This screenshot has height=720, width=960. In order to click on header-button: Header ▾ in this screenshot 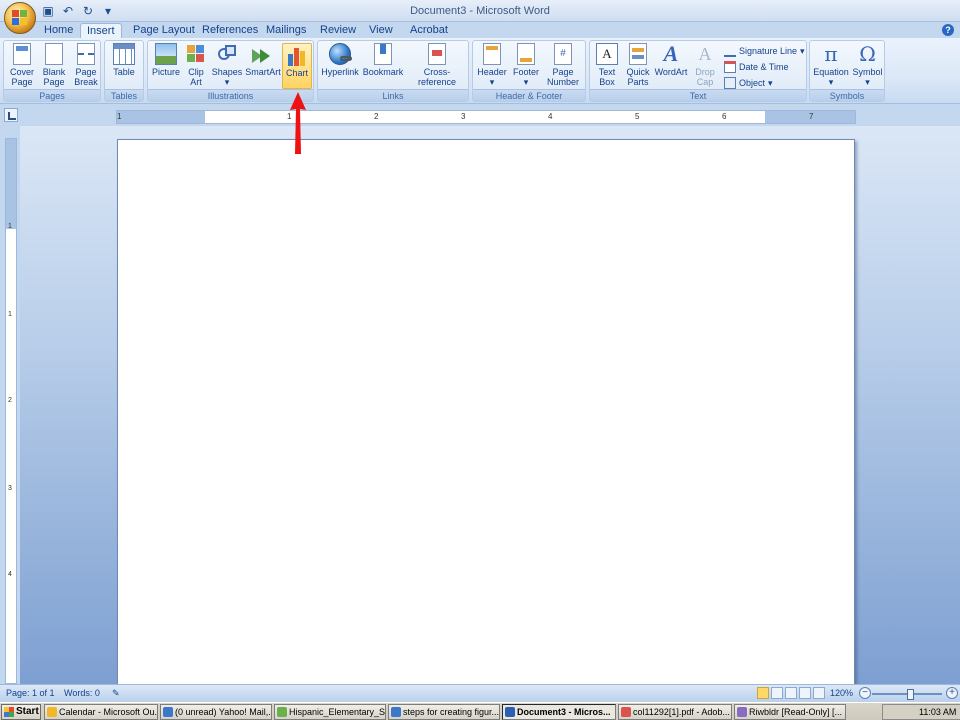, I will do `click(492, 65)`.